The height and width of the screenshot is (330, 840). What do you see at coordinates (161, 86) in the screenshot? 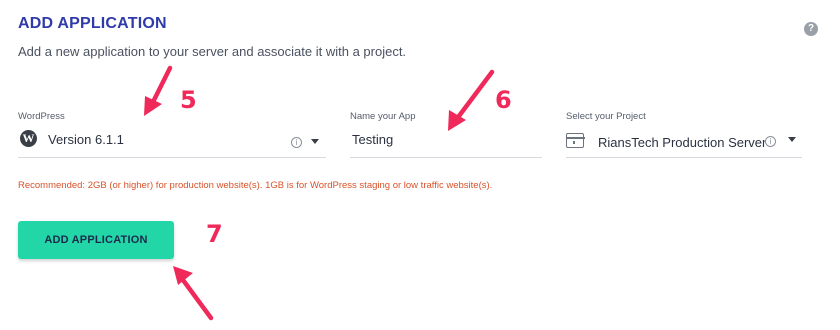
I see `arrow-5-icon` at bounding box center [161, 86].